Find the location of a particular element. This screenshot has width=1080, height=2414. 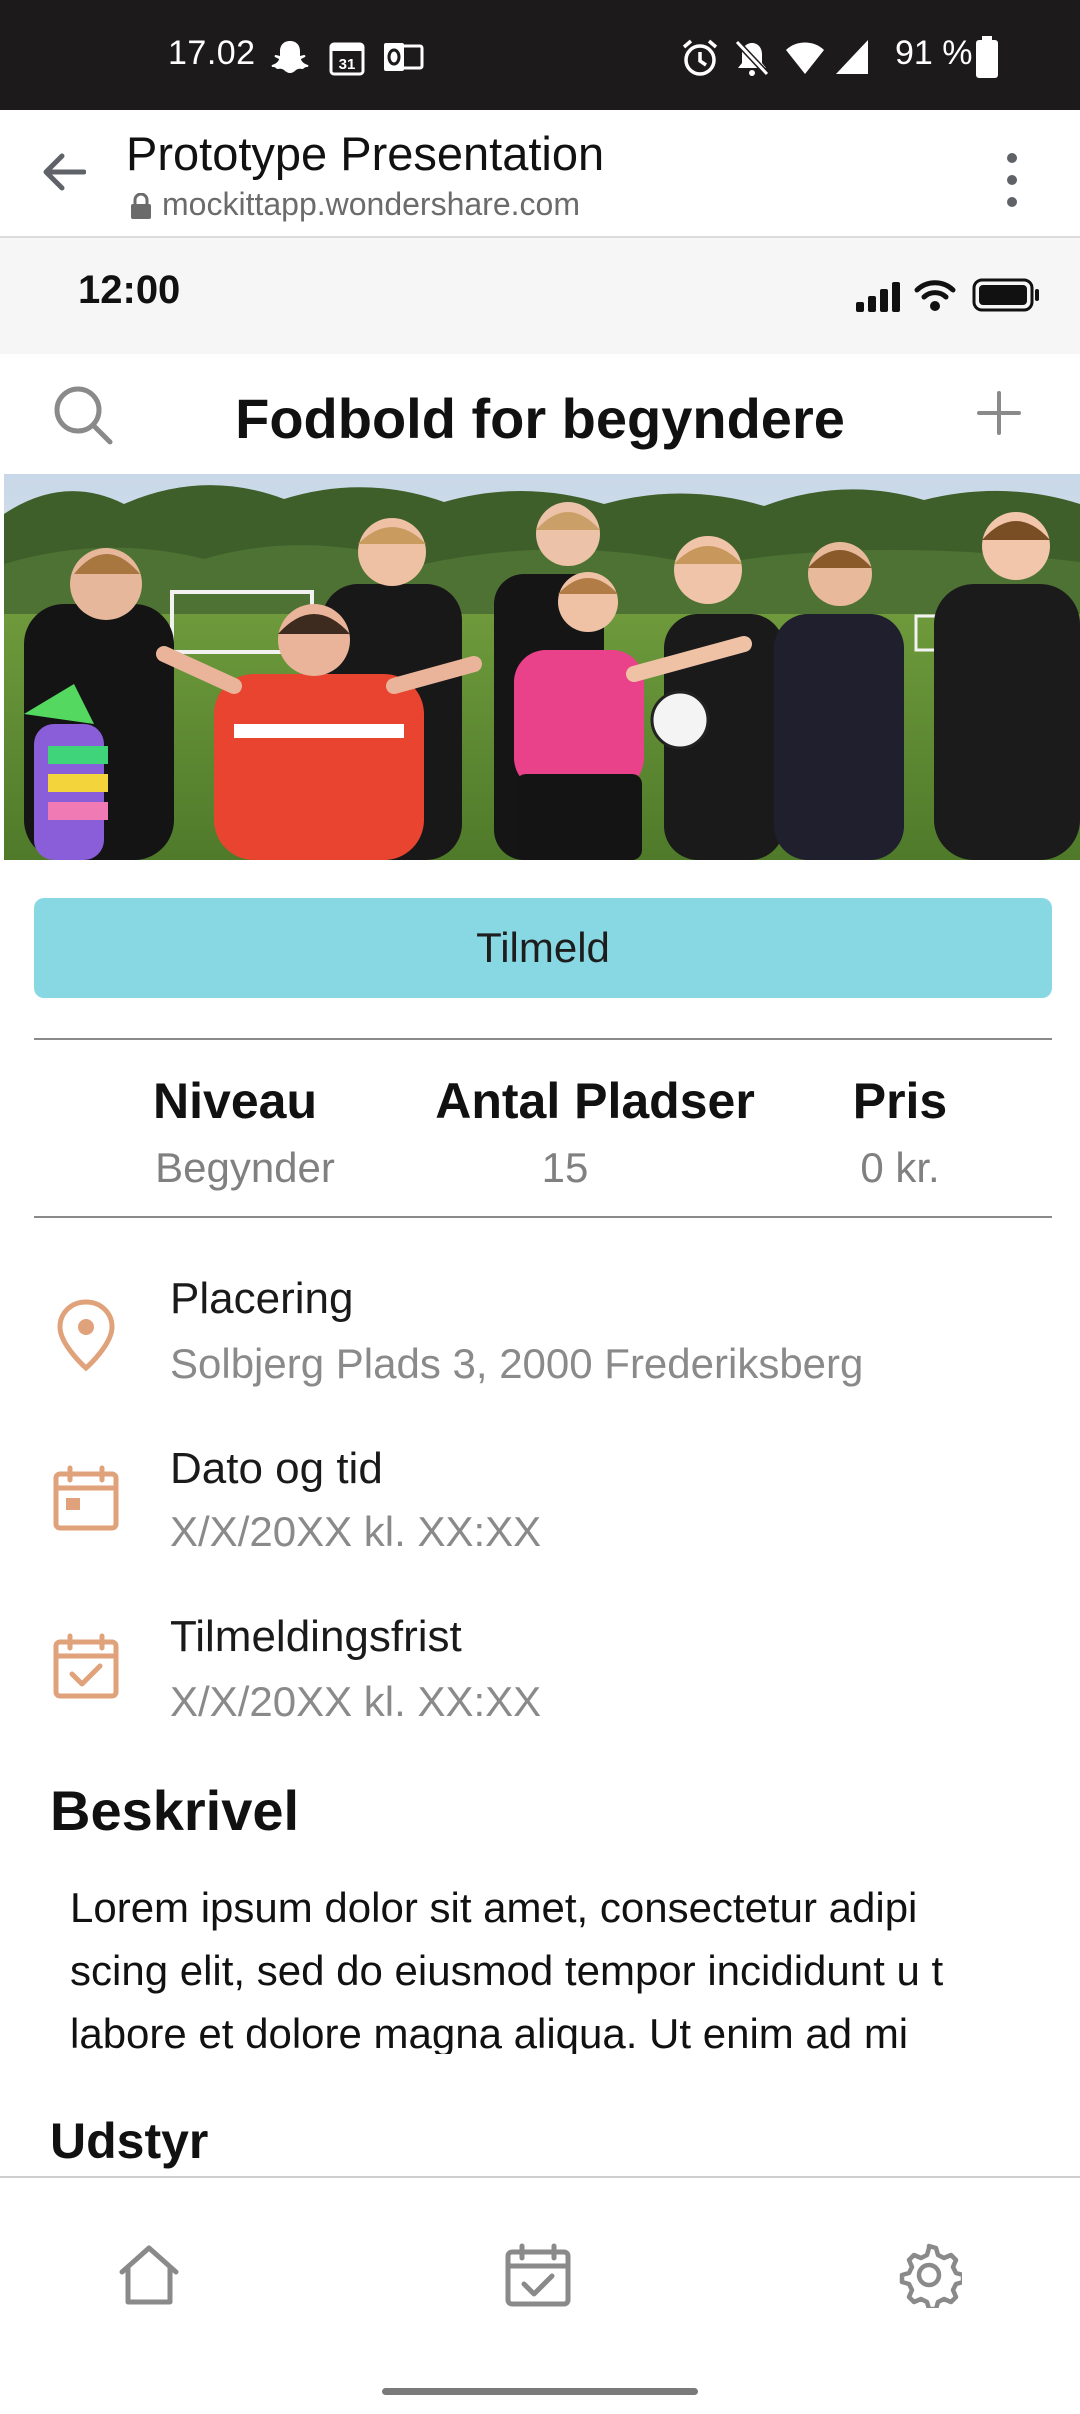

calendar-check-icon is located at coordinates (86, 1666).